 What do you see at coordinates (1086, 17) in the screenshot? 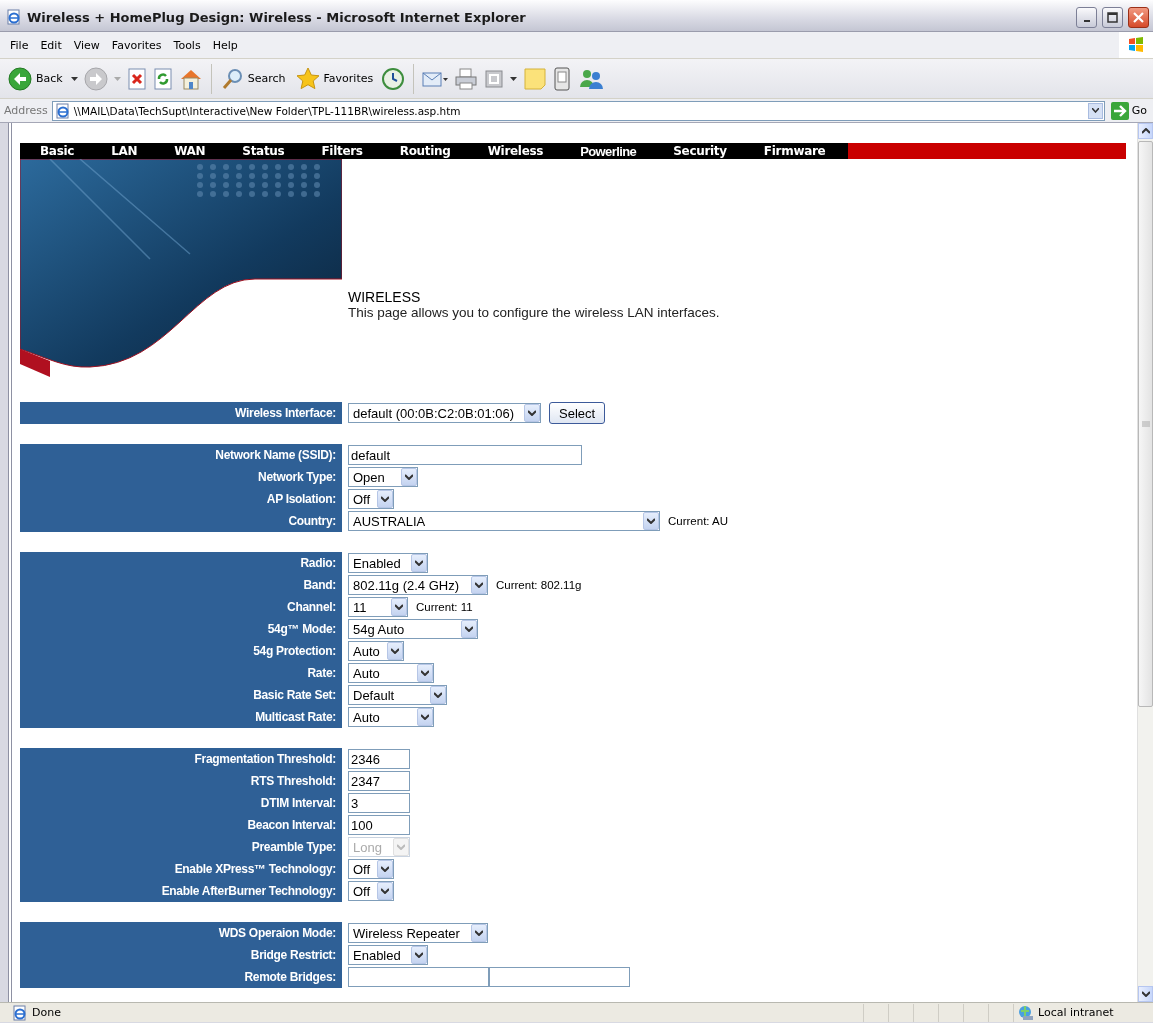
I see `minimize-button` at bounding box center [1086, 17].